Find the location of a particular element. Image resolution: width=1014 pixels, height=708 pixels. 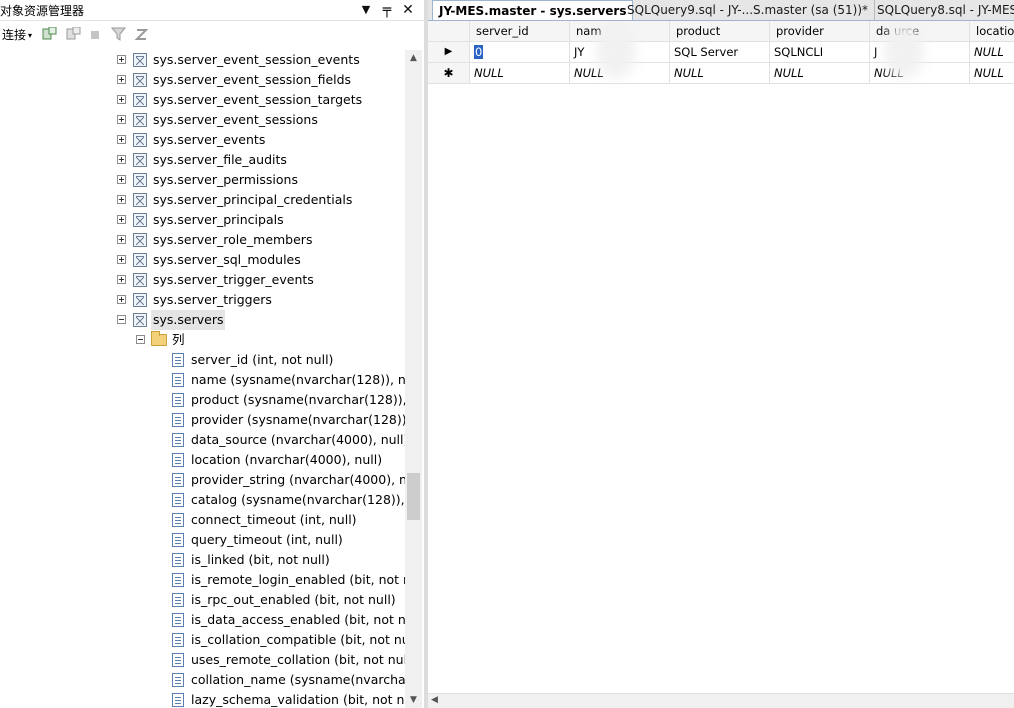

scroll-left-icon: ◀ is located at coordinates (434, 700).